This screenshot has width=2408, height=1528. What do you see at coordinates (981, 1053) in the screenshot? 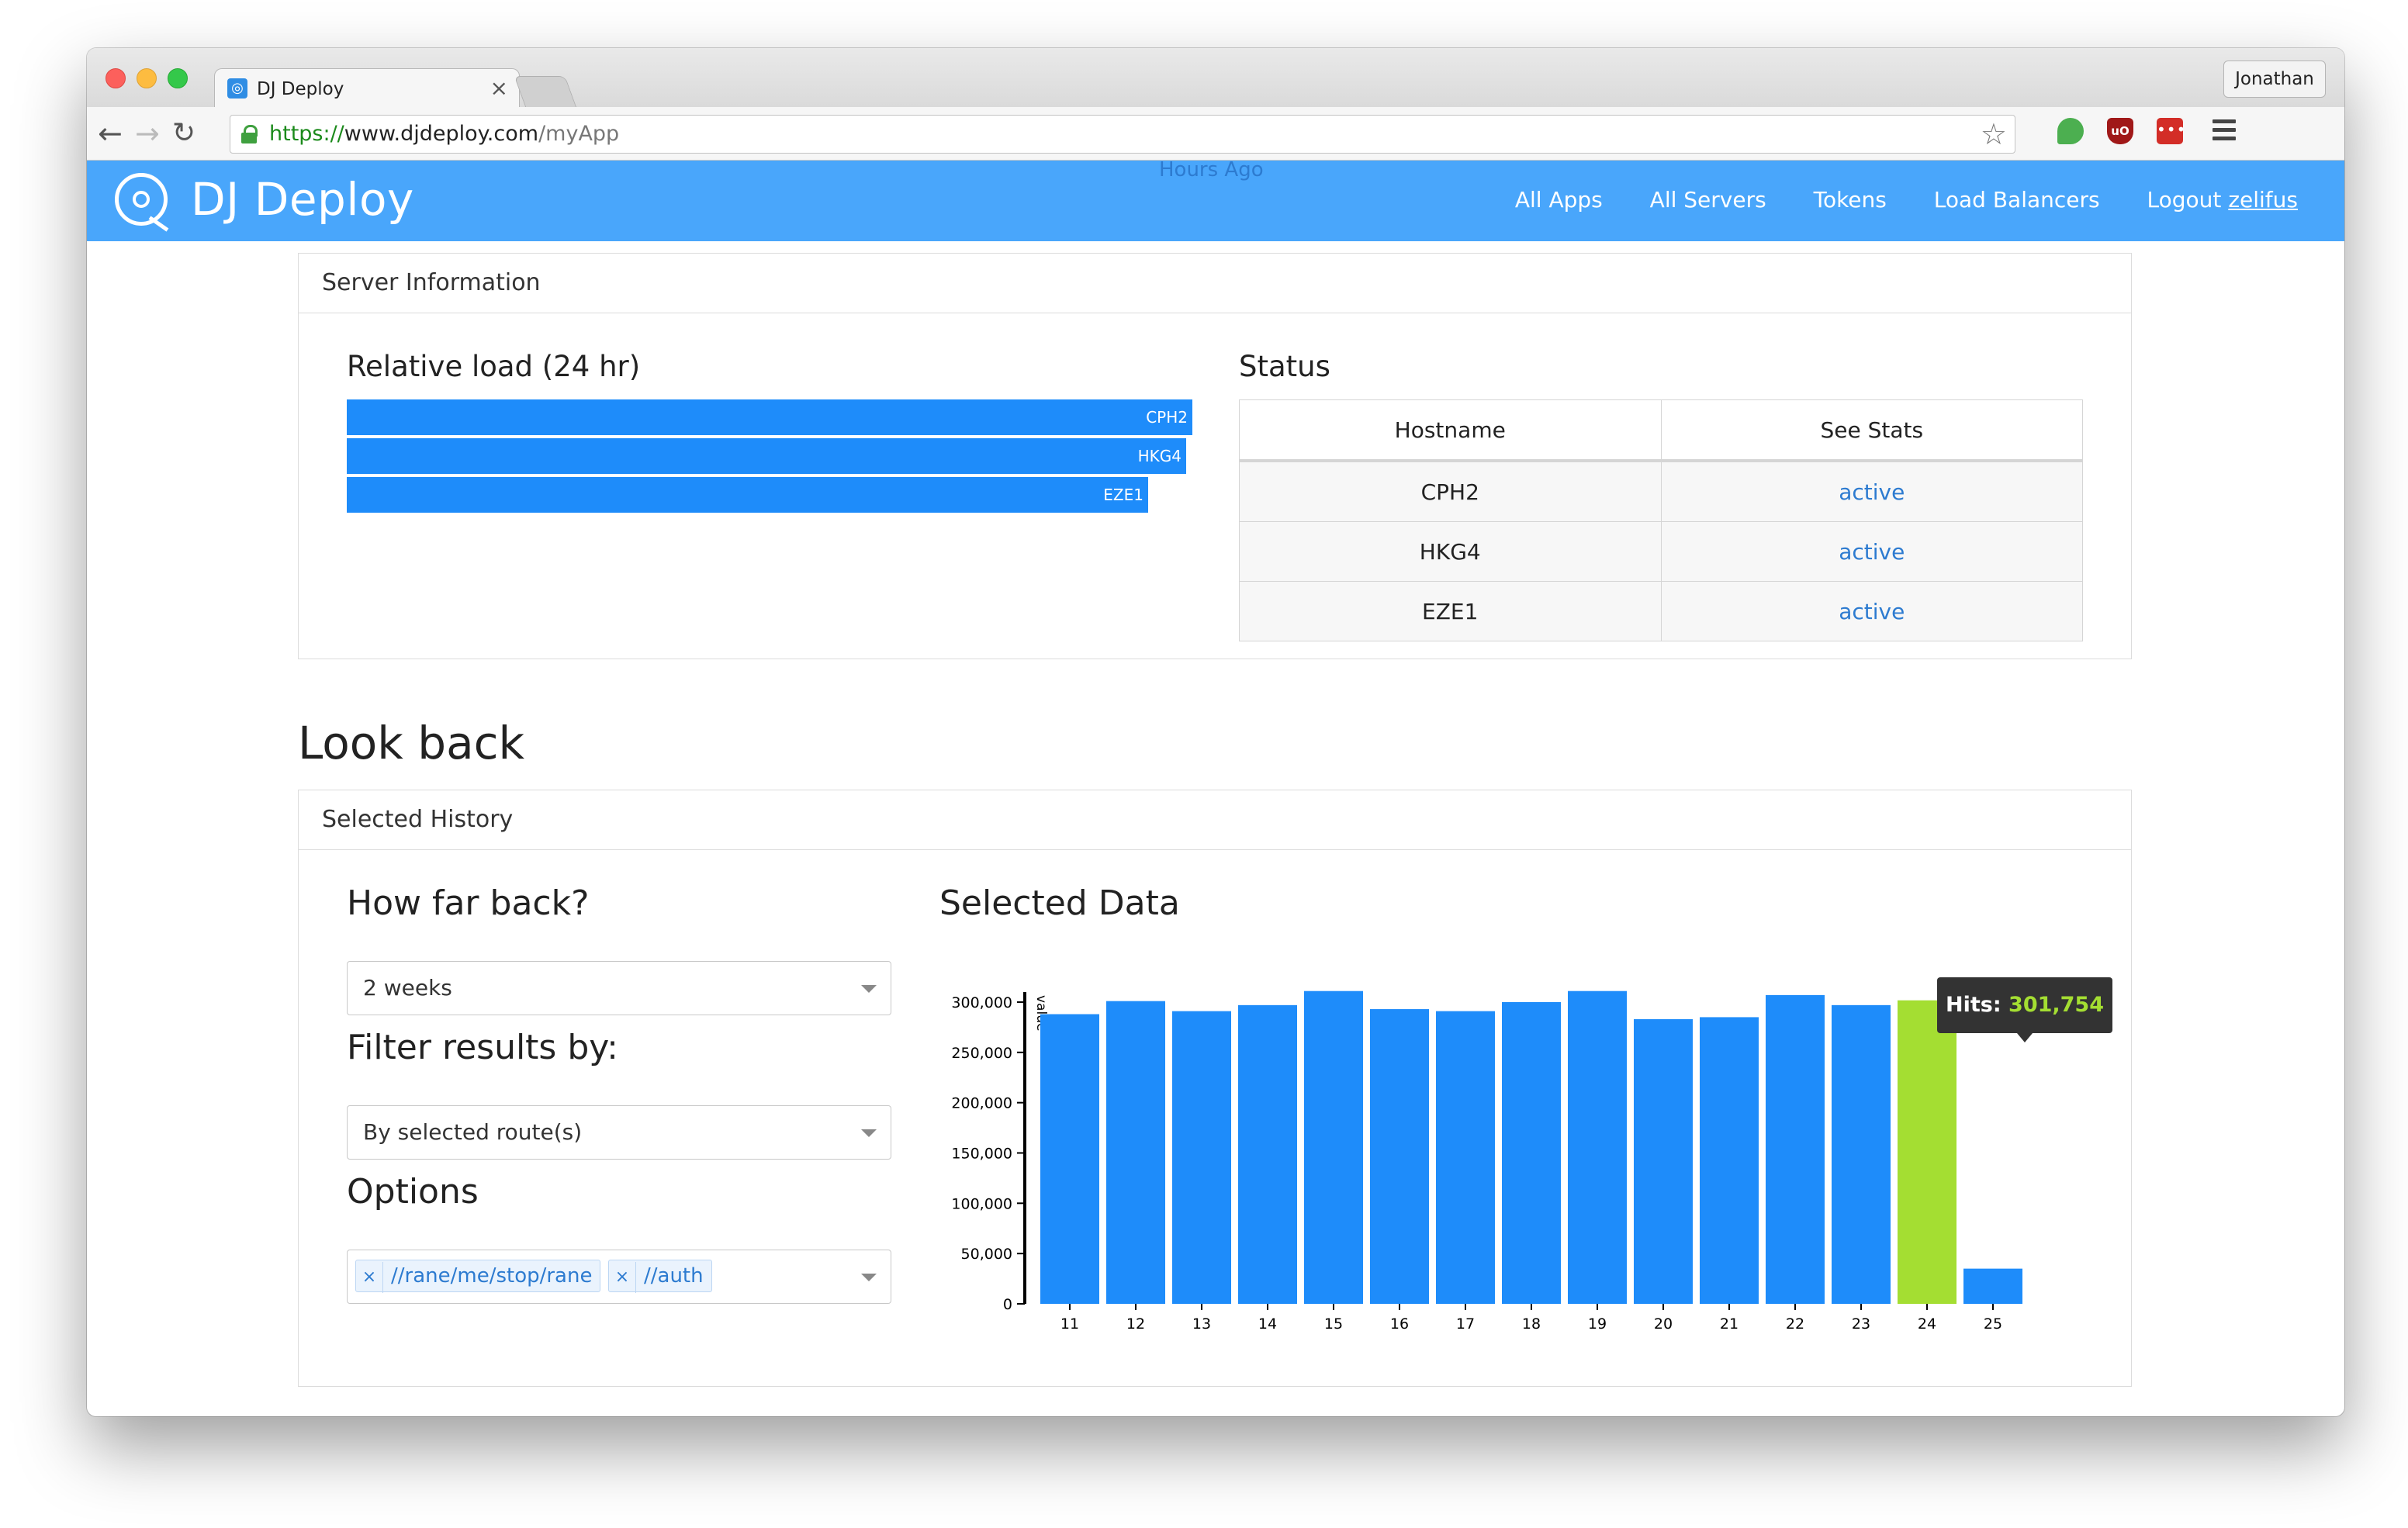
I see `y-tick-label: 250,000` at bounding box center [981, 1053].